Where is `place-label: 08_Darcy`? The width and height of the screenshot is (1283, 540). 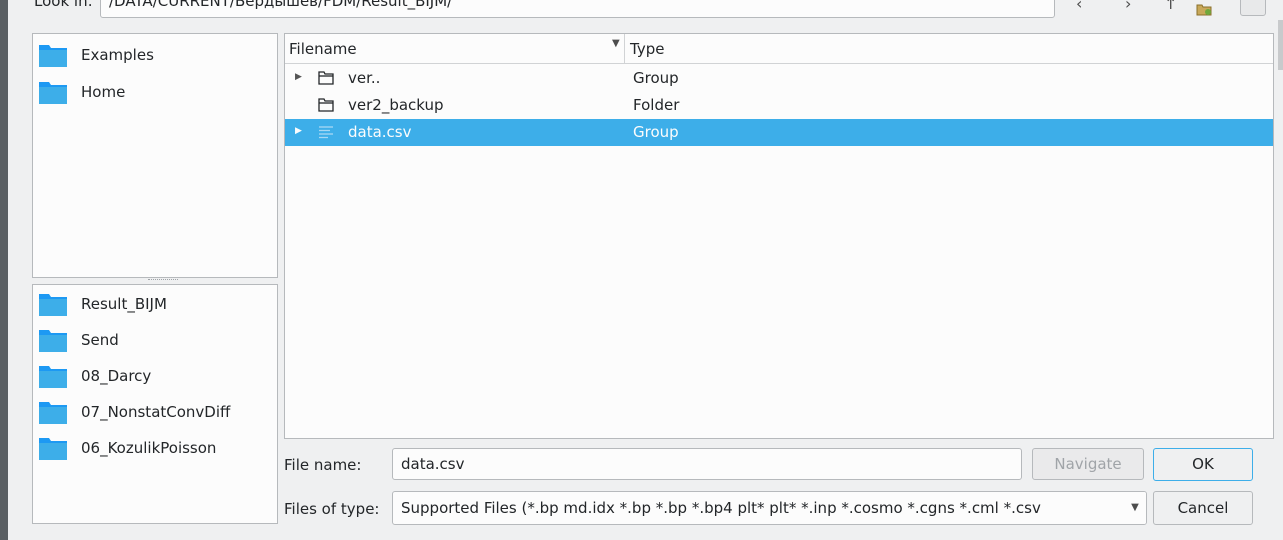
place-label: 08_Darcy is located at coordinates (116, 376).